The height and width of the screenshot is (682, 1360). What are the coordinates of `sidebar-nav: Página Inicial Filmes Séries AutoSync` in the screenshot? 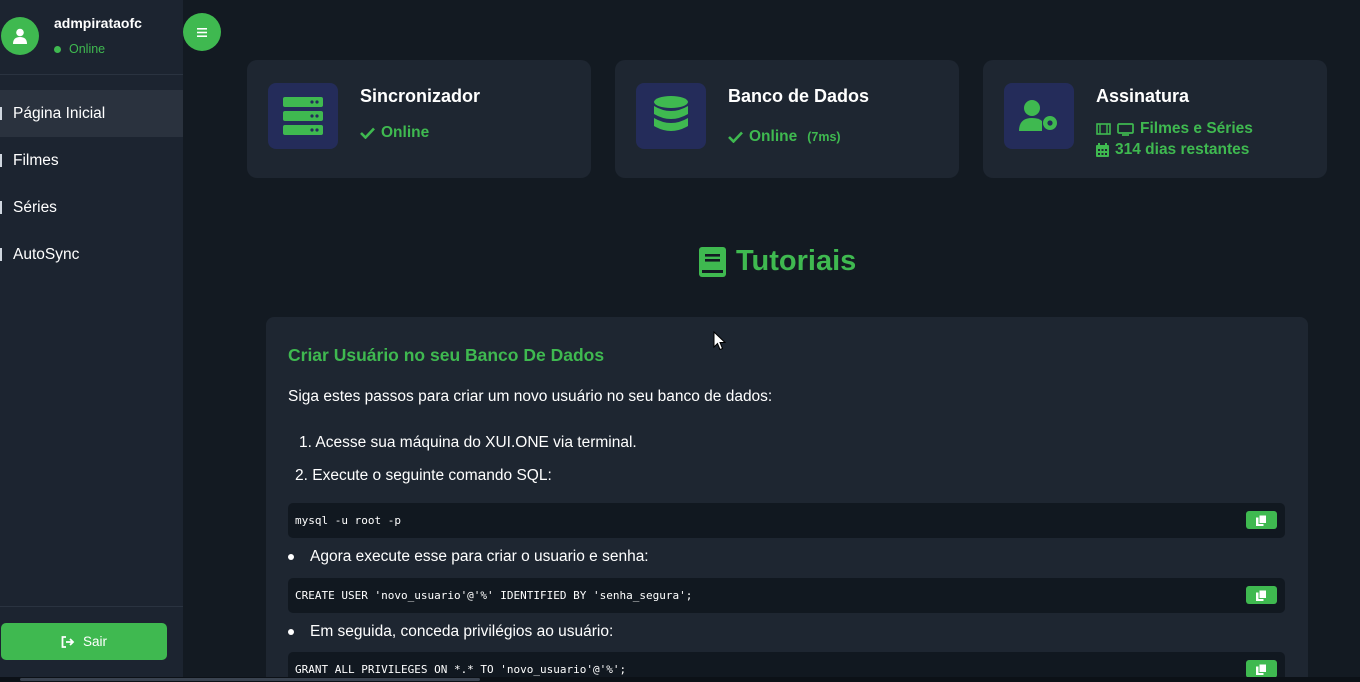 It's located at (91, 184).